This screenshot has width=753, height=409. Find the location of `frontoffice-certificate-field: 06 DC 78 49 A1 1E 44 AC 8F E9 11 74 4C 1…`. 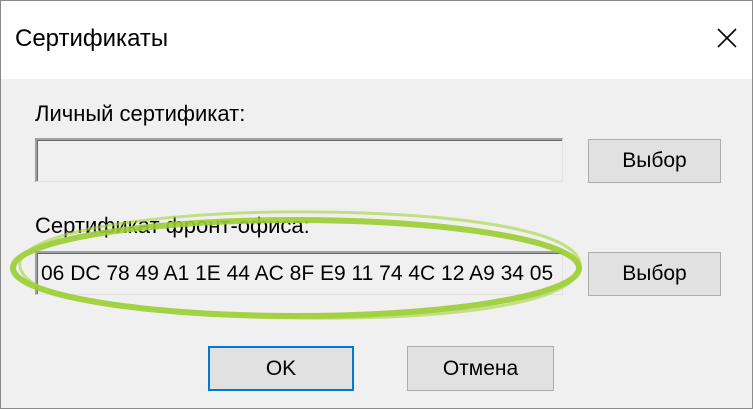

frontoffice-certificate-field: 06 DC 78 49 A1 1E 44 AC 8F E9 11 74 4C 1… is located at coordinates (299, 273).